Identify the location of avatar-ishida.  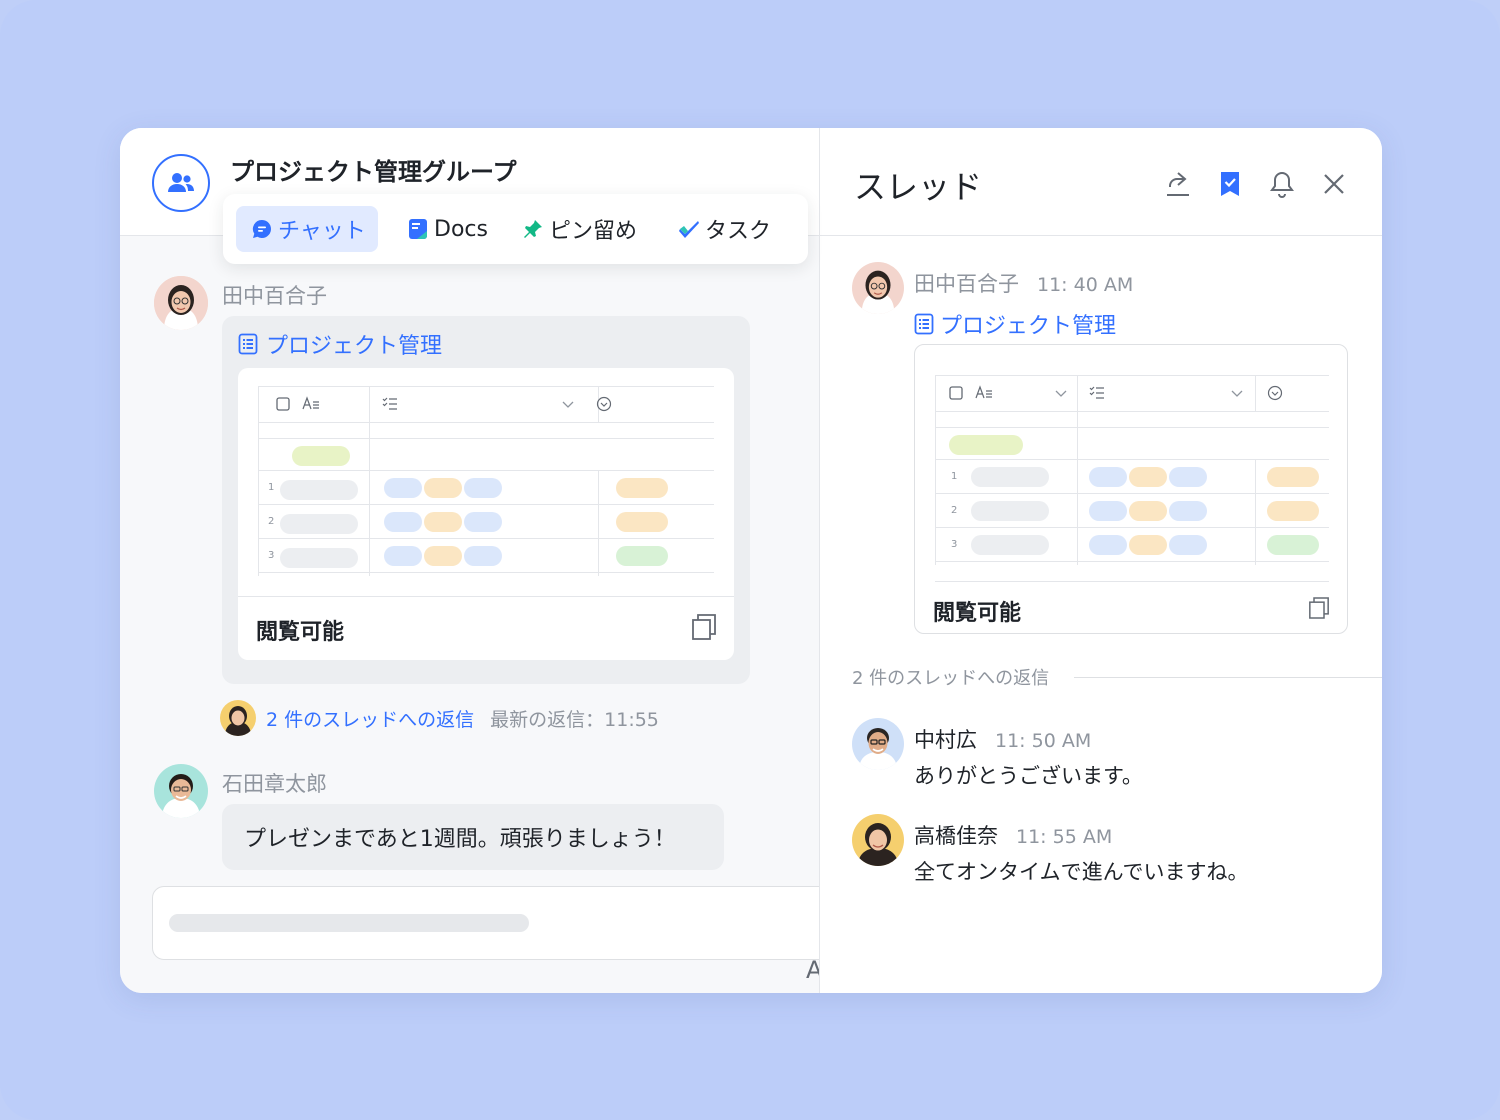
(181, 791).